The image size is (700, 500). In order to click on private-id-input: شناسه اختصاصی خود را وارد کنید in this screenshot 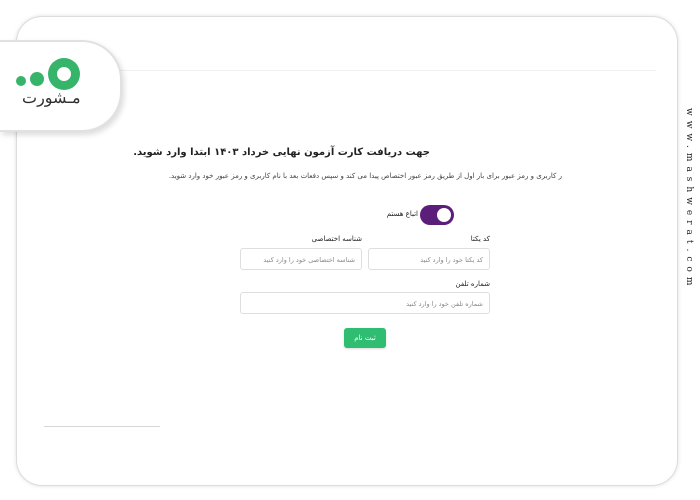, I will do `click(301, 259)`.